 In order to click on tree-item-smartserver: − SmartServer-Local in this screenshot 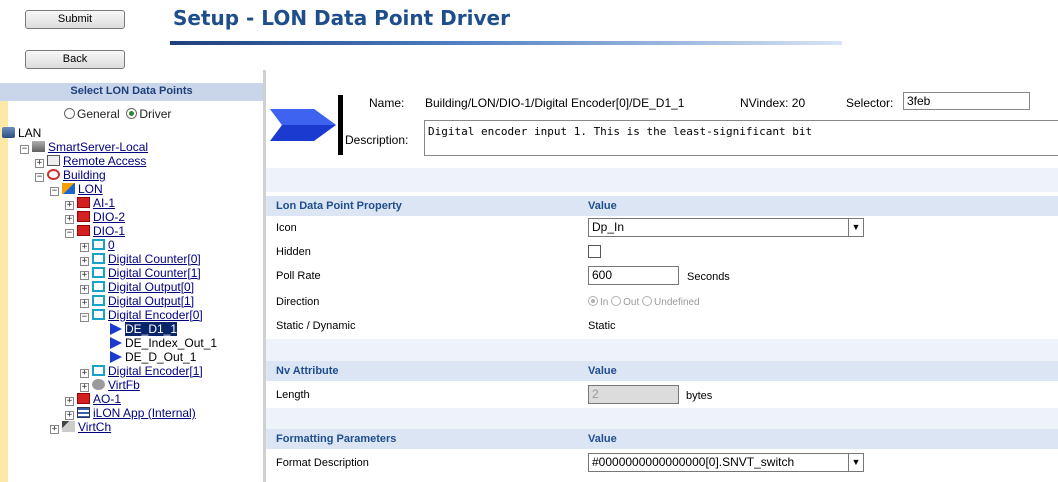, I will do `click(84, 147)`.